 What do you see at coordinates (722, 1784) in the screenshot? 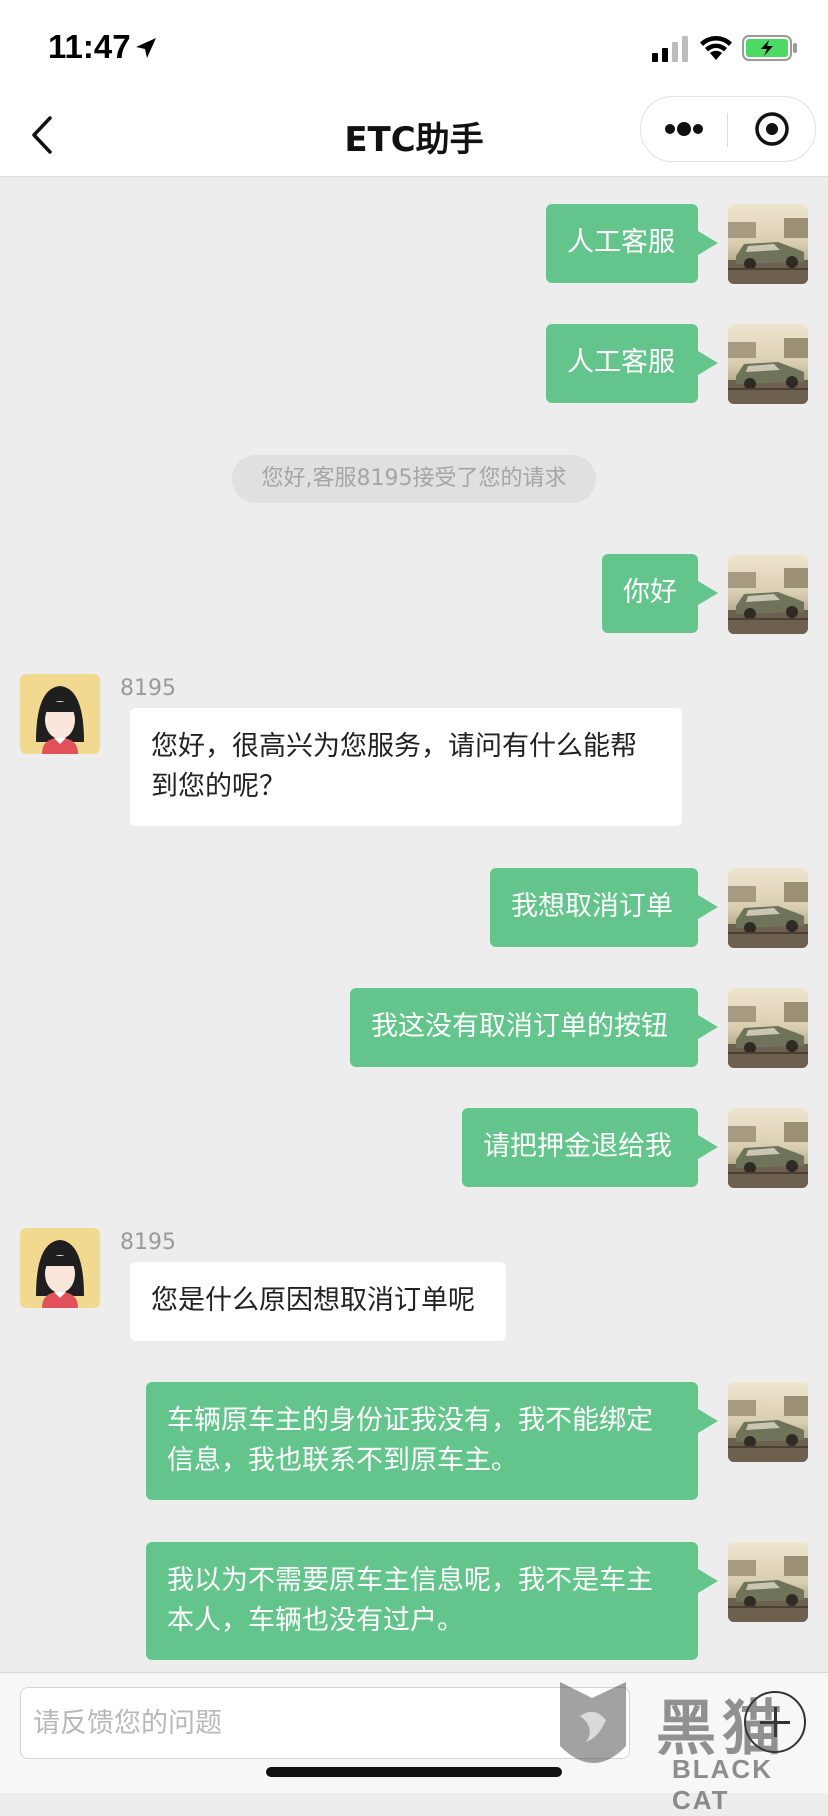
I see `watermark-subtext: BLACK CAT` at bounding box center [722, 1784].